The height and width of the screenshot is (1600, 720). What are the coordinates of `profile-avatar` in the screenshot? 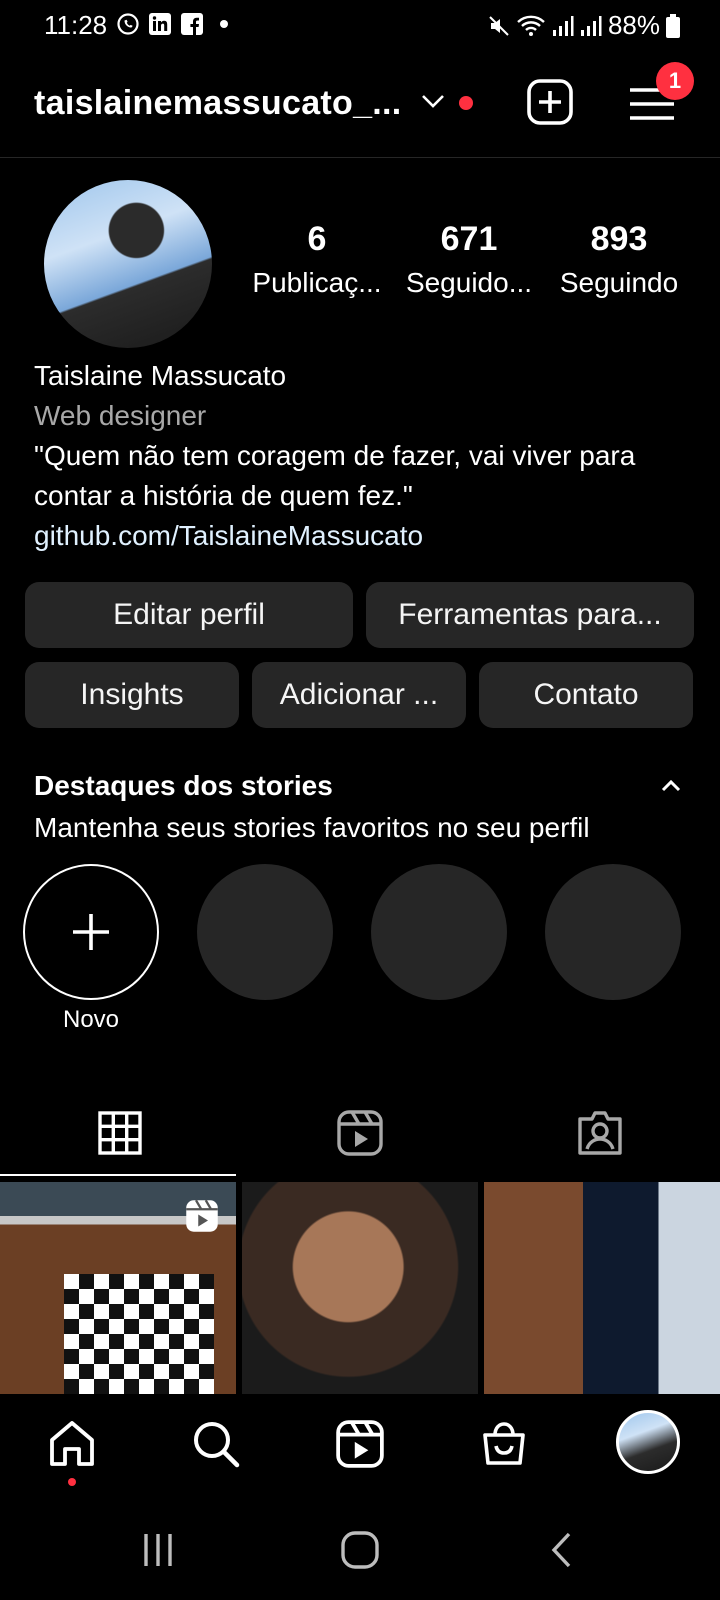 It's located at (128, 264).